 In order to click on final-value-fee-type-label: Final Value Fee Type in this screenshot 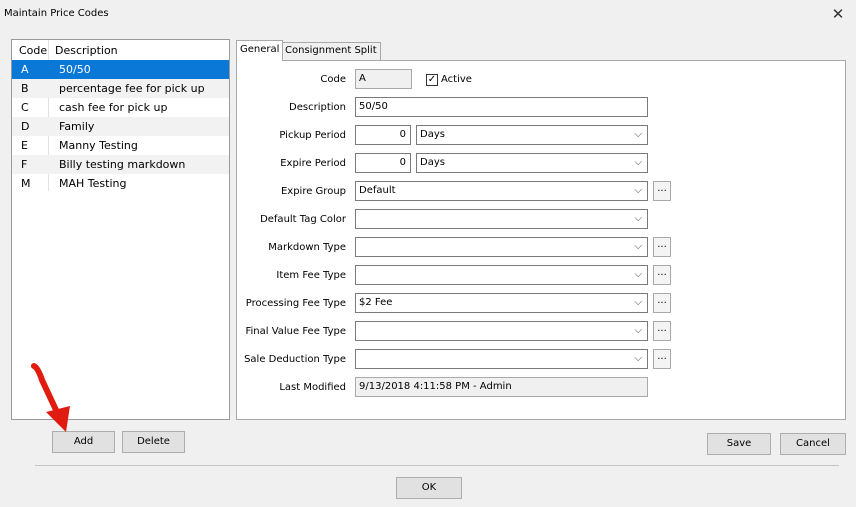, I will do `click(295, 331)`.